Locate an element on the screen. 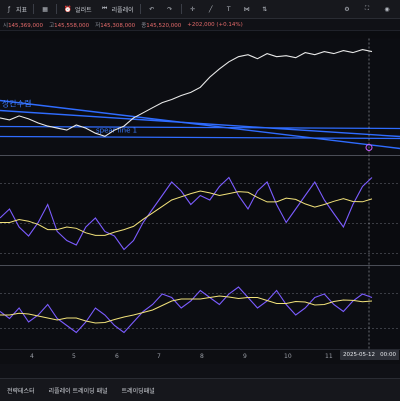 This screenshot has height=401, width=400. fullscreen-icon: ⛶ is located at coordinates (367, 8).